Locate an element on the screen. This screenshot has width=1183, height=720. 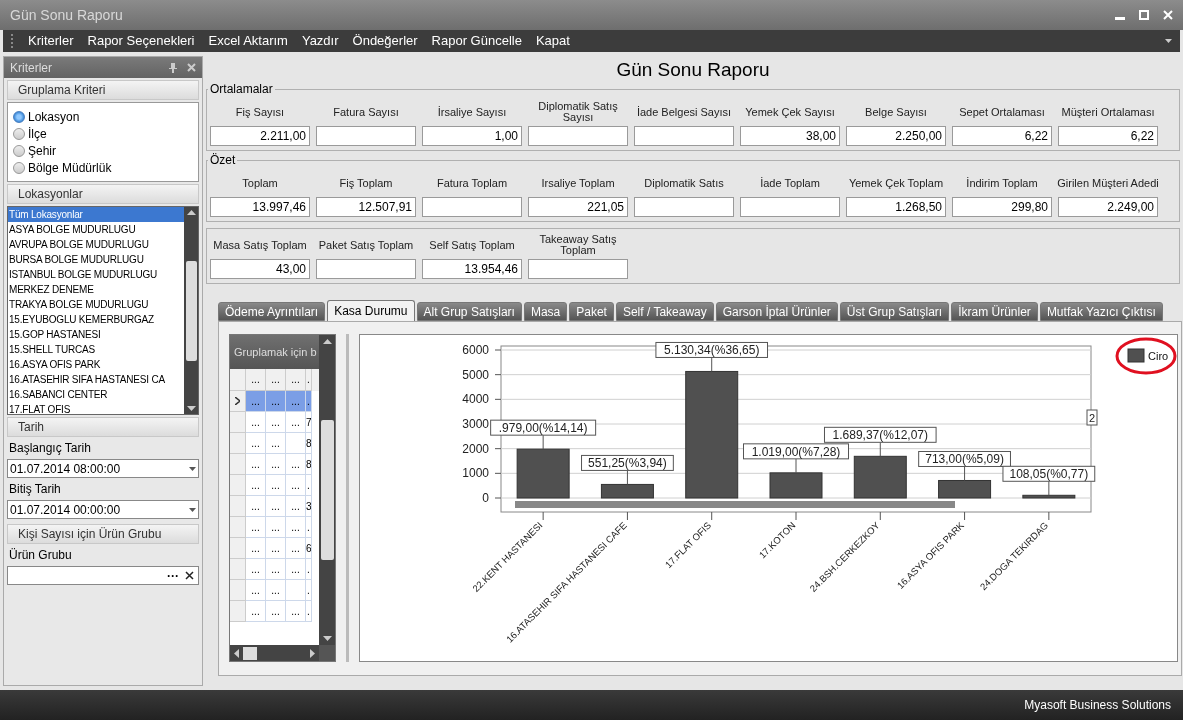
radio-option: İlçe is located at coordinates (103, 133).